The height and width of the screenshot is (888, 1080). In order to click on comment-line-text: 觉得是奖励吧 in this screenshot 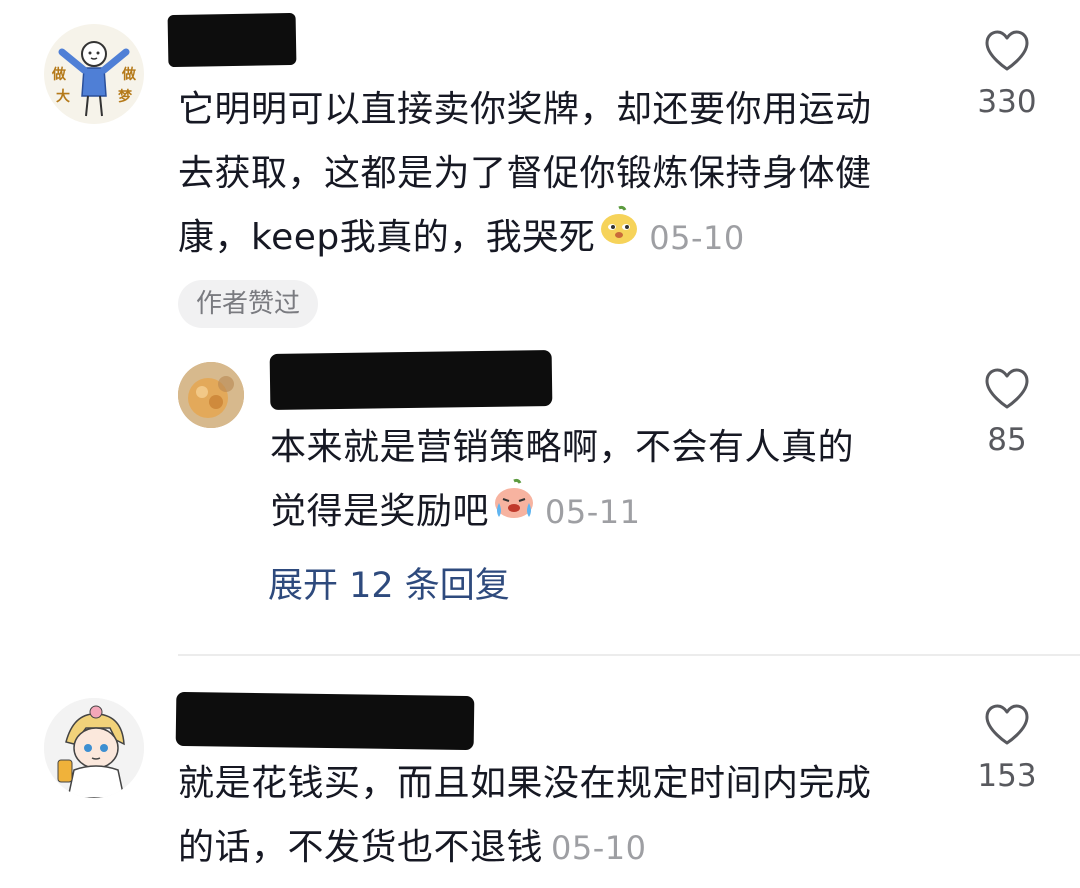, I will do `click(380, 511)`.